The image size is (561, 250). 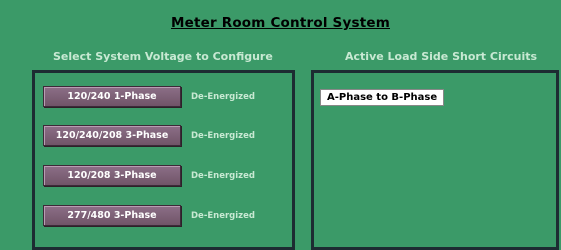 What do you see at coordinates (280, 23) in the screenshot?
I see `page-title: Meter Room Control System` at bounding box center [280, 23].